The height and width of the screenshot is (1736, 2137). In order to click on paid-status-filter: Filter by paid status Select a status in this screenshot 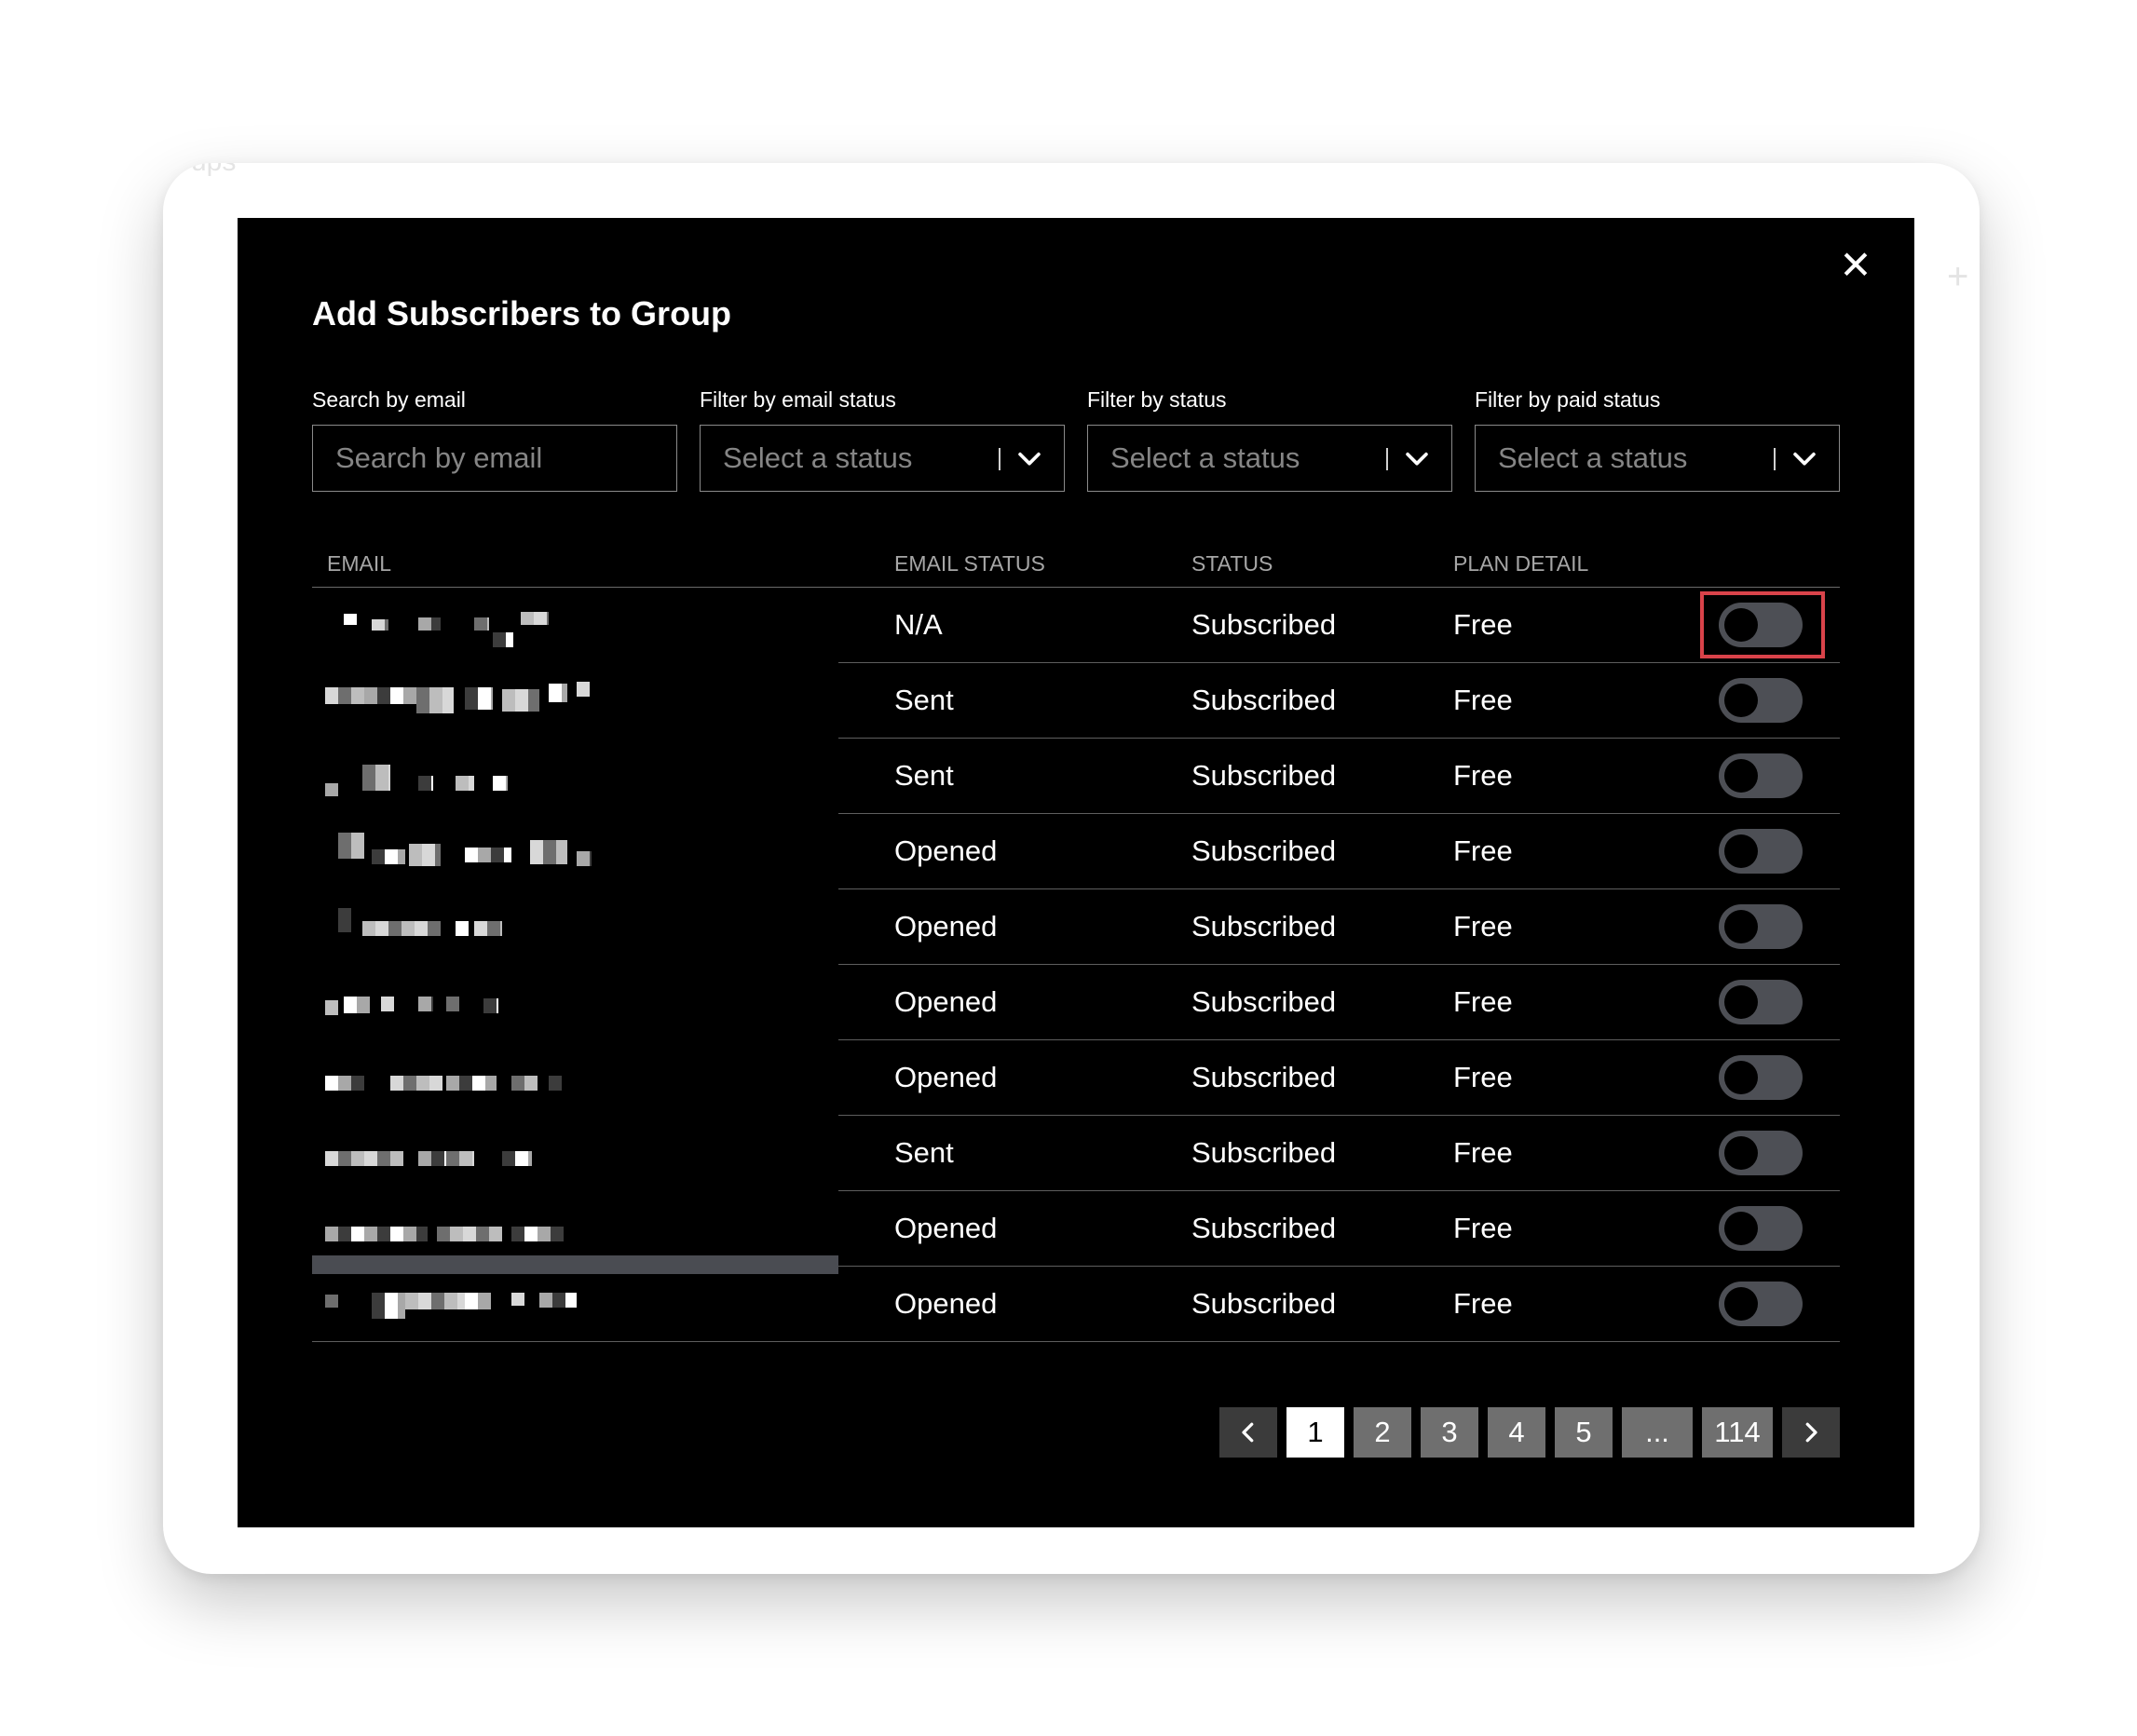, I will do `click(1657, 439)`.